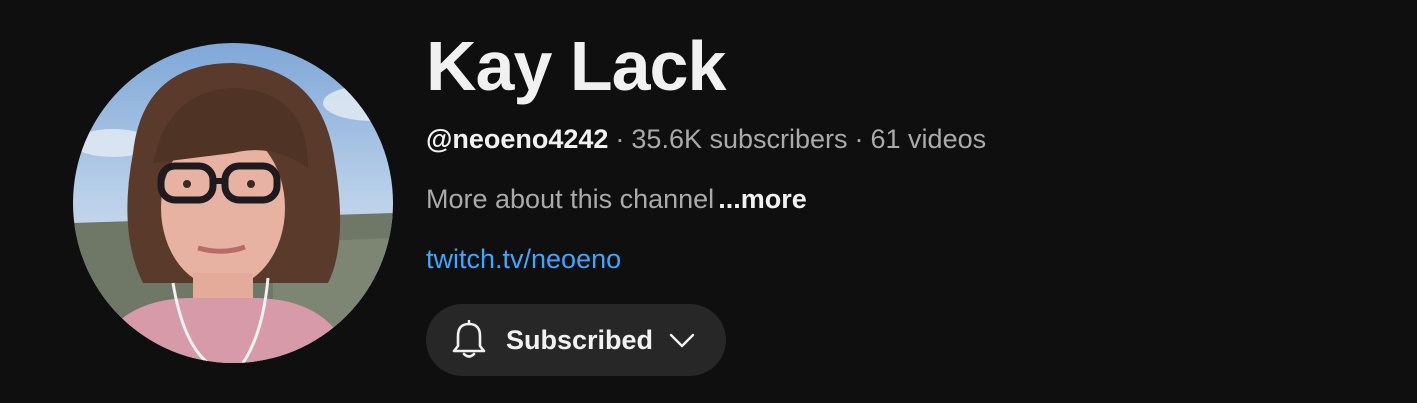 The image size is (1417, 403). Describe the element at coordinates (576, 66) in the screenshot. I see `channel-name: Kay Lack` at that location.